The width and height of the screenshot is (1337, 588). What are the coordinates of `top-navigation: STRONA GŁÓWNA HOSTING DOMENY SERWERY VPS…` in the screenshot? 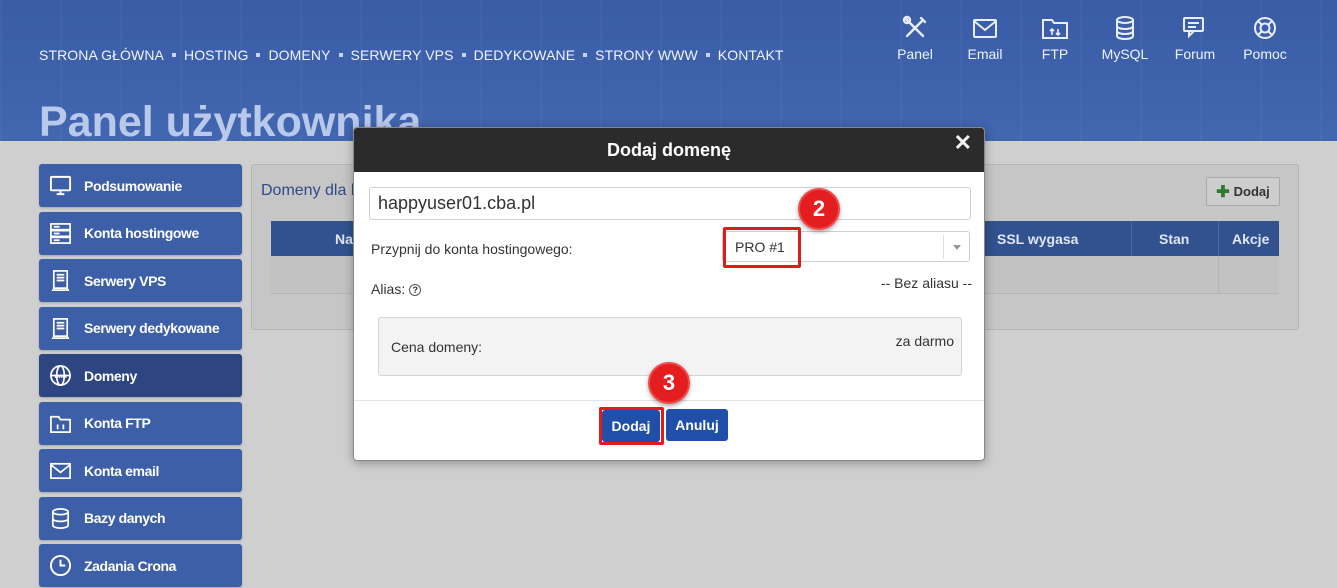 It's located at (411, 55).